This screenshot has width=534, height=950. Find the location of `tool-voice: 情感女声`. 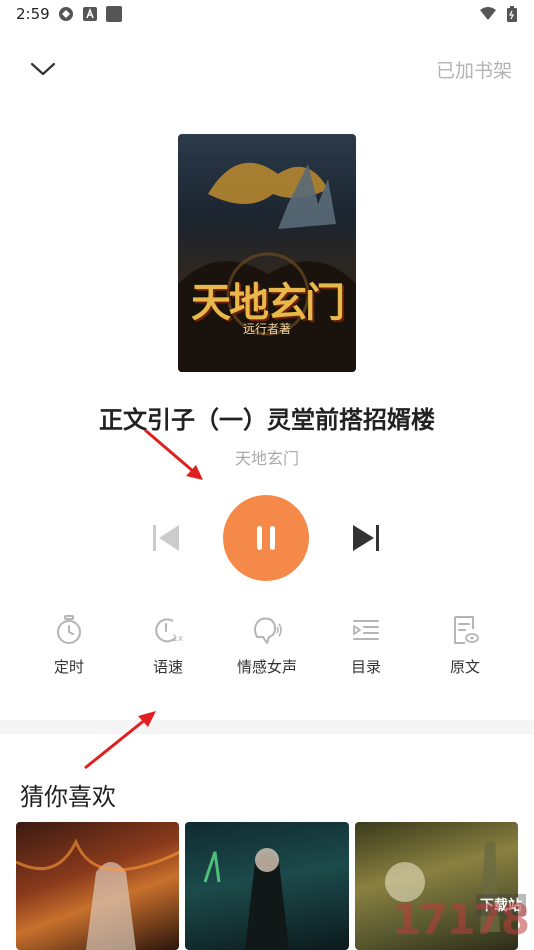

tool-voice: 情感女声 is located at coordinates (267, 649).